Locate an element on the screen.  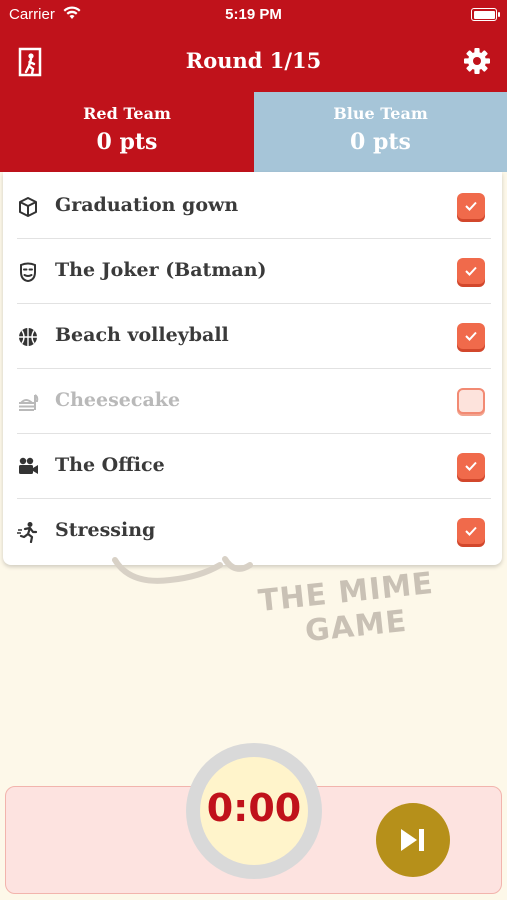
status-bar: Carrier 5:19 PM is located at coordinates (253, 15).